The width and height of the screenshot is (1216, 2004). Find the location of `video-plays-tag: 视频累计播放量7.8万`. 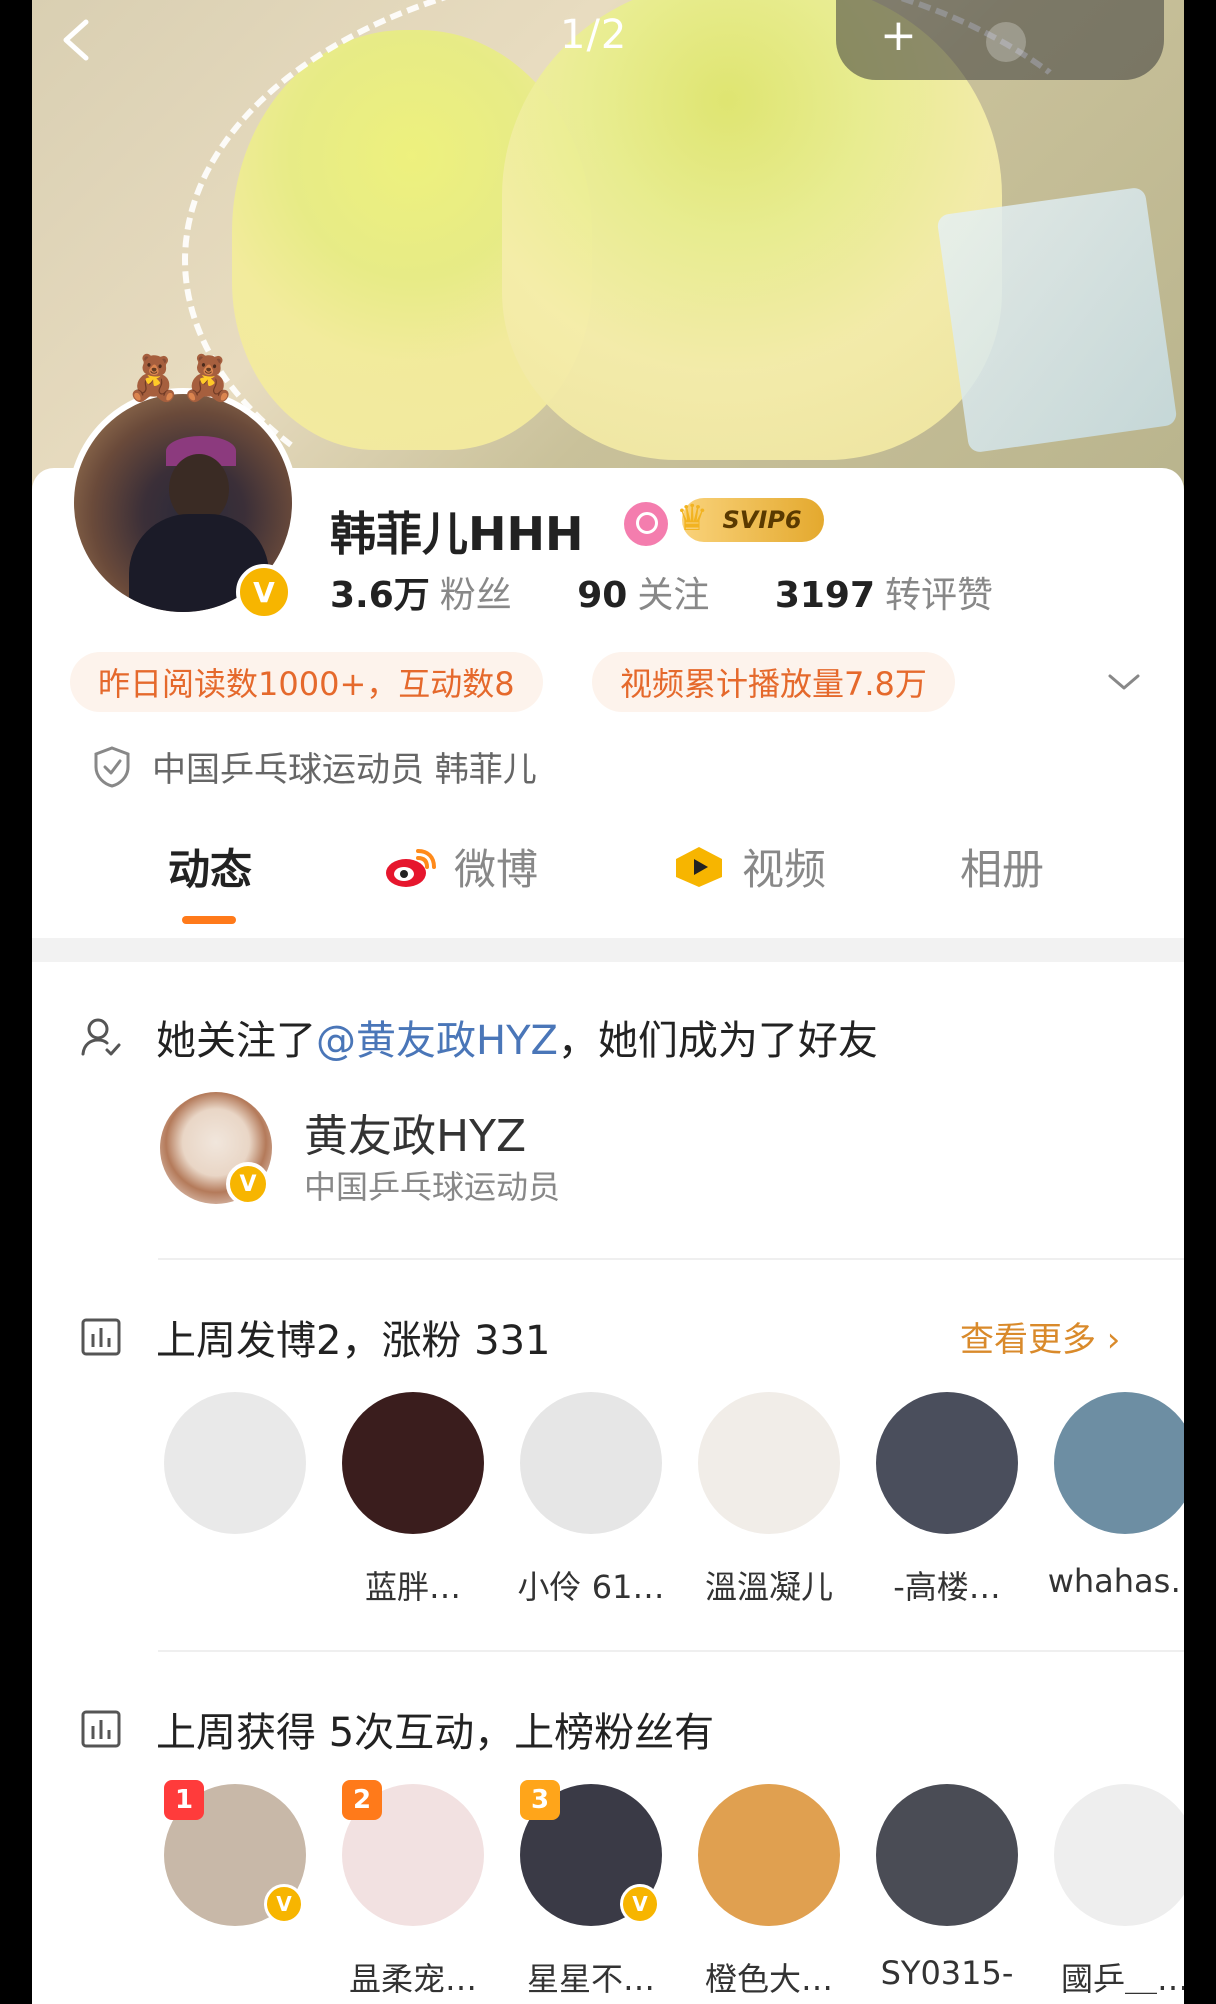

video-plays-tag: 视频累计播放量7.8万 is located at coordinates (773, 682).